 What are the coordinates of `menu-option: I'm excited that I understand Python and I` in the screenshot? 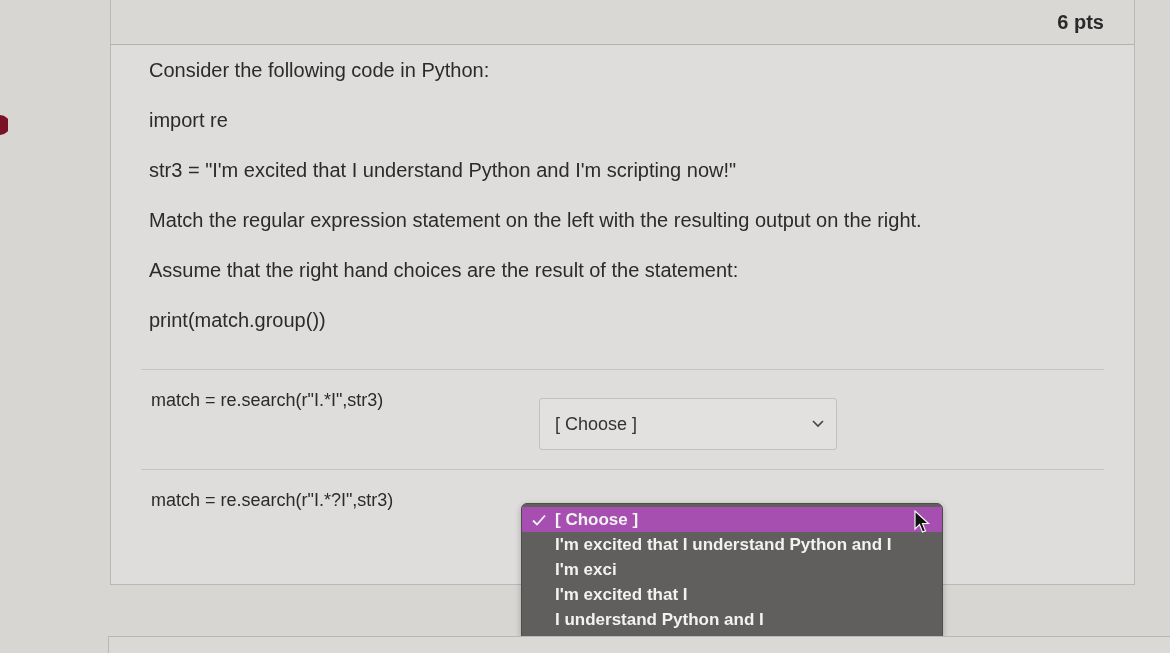 It's located at (732, 544).